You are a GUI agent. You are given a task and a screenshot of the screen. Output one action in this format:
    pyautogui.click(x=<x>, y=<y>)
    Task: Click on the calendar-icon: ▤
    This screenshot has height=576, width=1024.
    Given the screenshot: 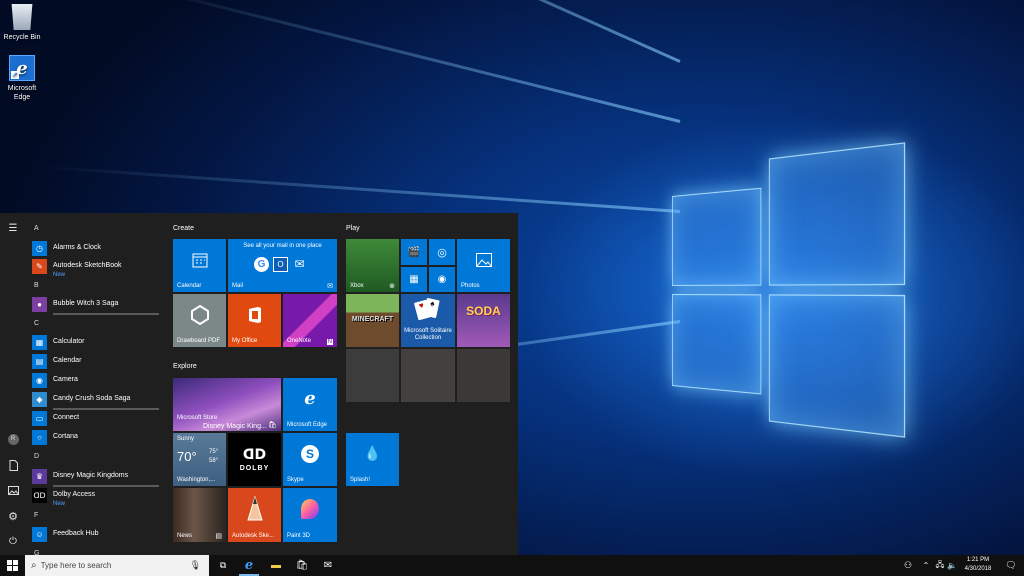 What is the action you would take?
    pyautogui.click(x=39, y=361)
    